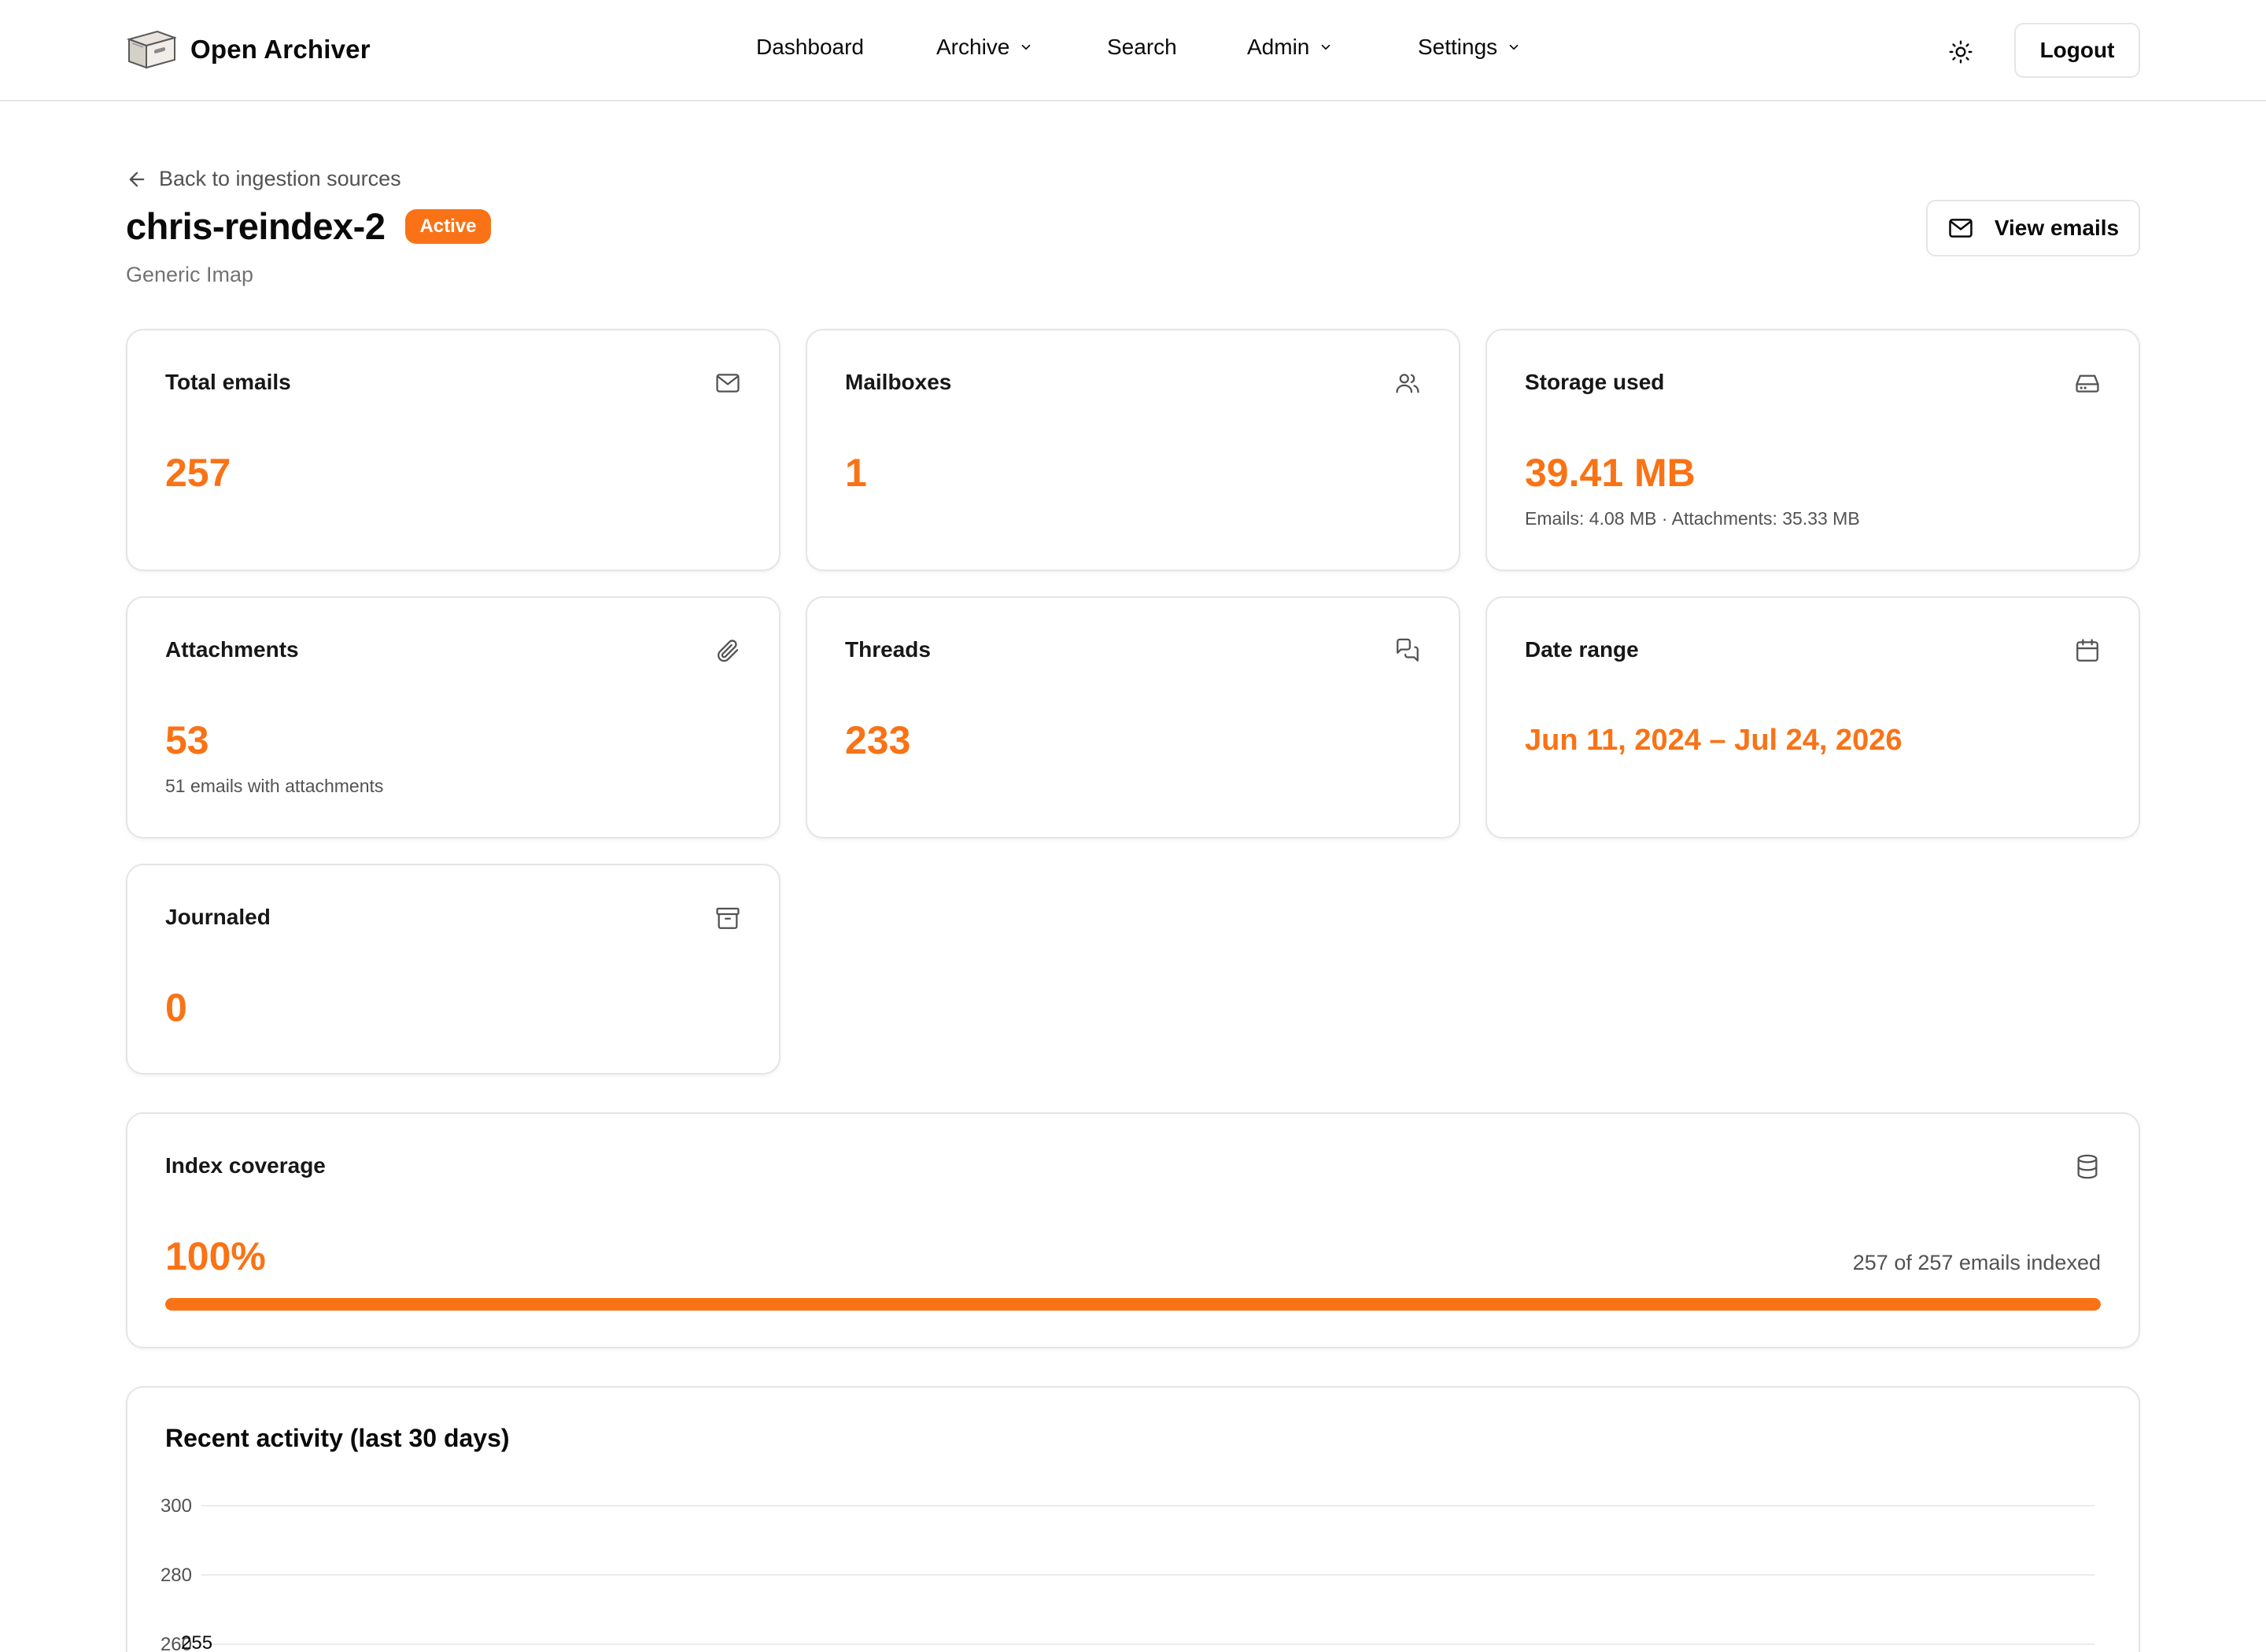 This screenshot has height=1652, width=2266. I want to click on nav-admin: Admin, so click(1290, 47).